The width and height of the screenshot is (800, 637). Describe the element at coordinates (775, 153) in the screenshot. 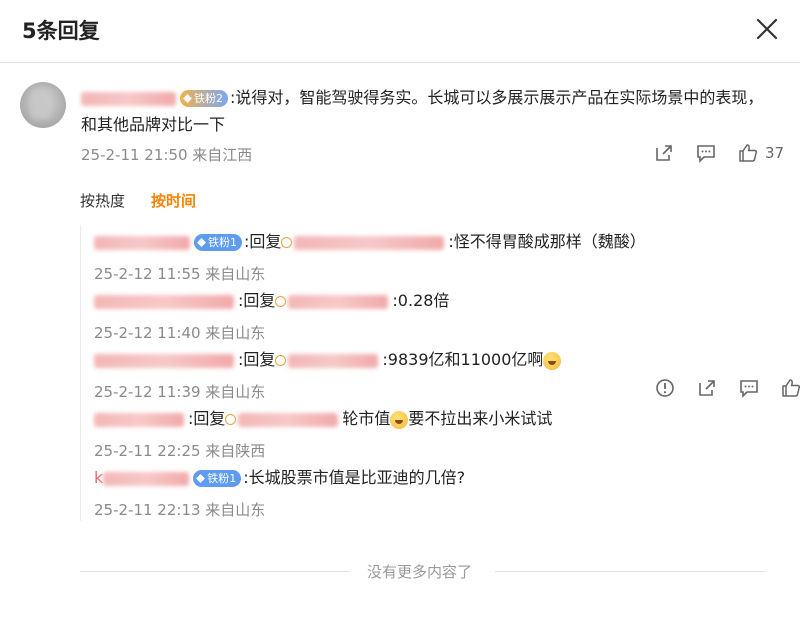

I see `like-count: 37` at that location.